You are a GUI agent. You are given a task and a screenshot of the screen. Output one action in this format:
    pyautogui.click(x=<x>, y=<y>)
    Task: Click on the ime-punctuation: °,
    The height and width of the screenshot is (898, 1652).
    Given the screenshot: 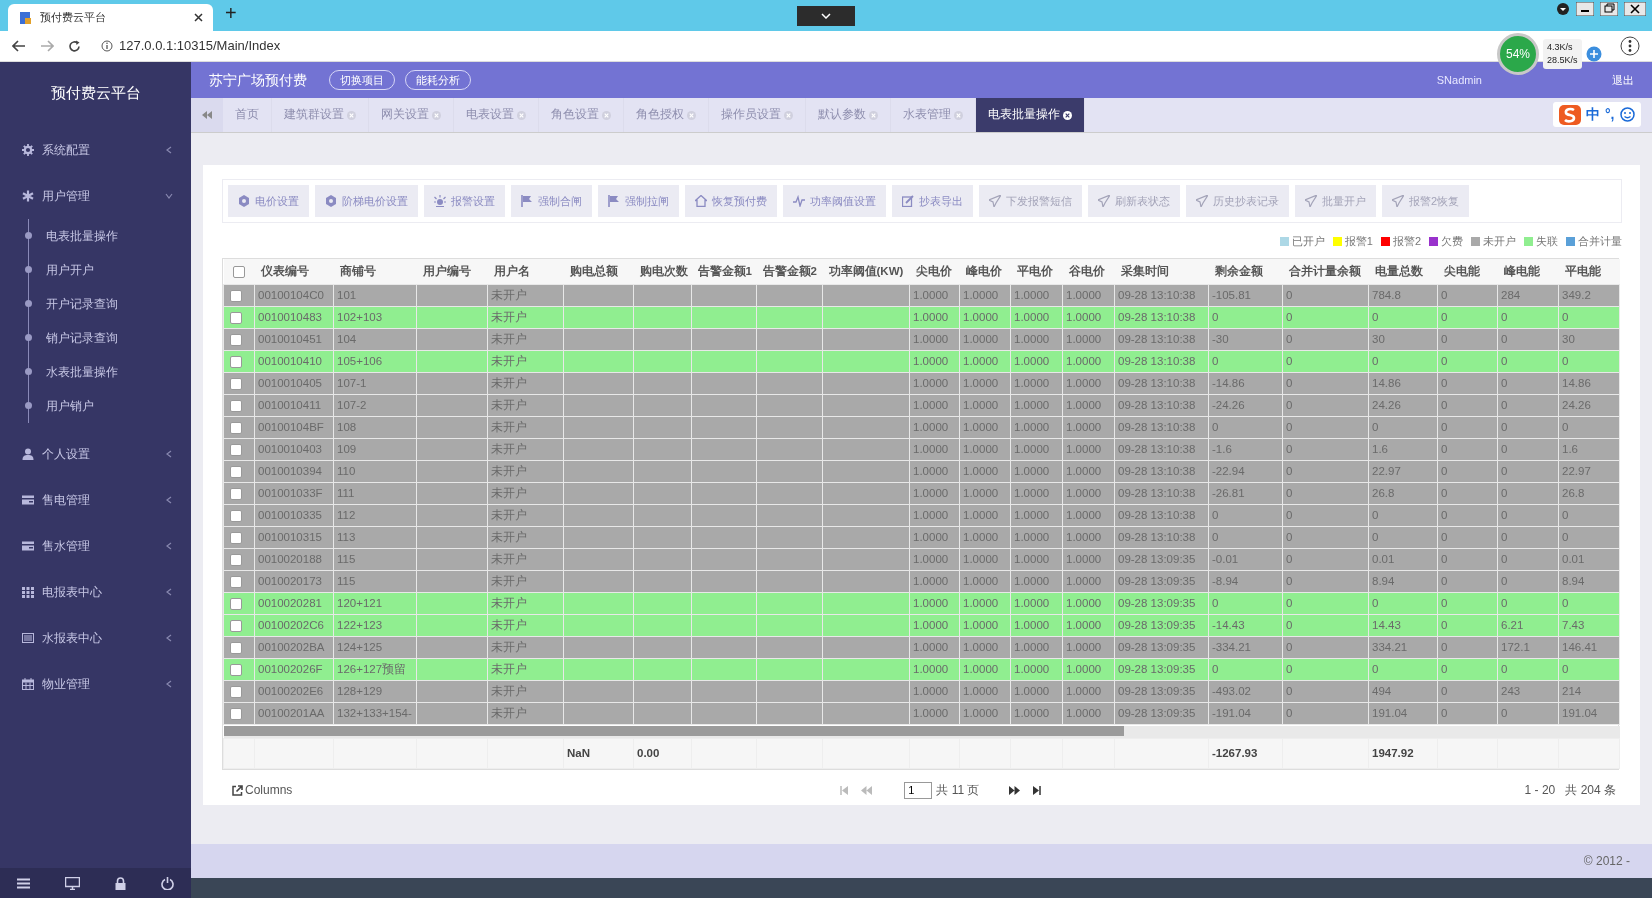 What is the action you would take?
    pyautogui.click(x=1610, y=114)
    